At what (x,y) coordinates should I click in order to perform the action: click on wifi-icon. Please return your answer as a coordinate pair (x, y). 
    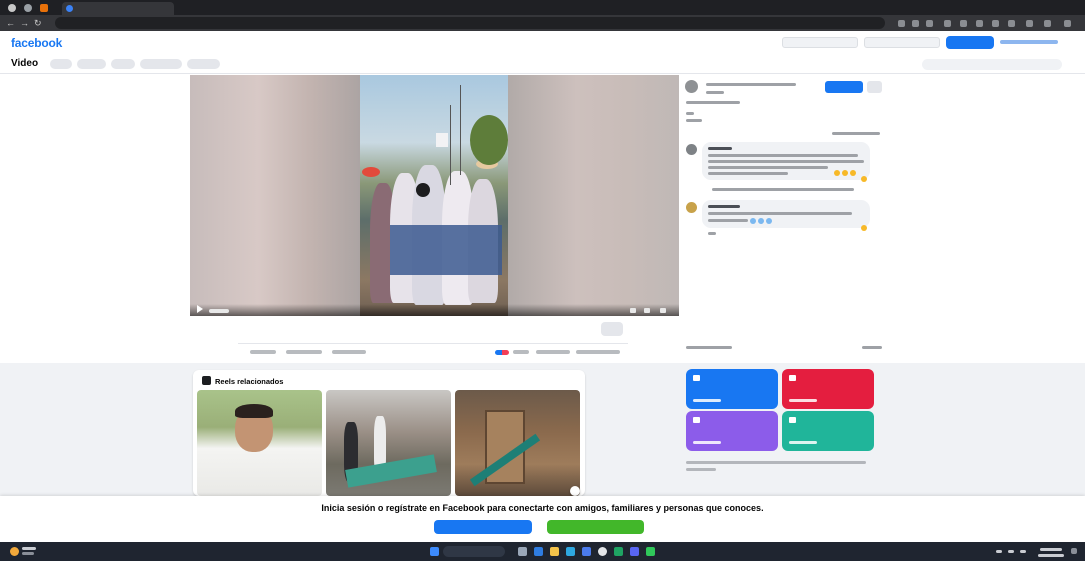
    Looking at the image, I should click on (1011, 551).